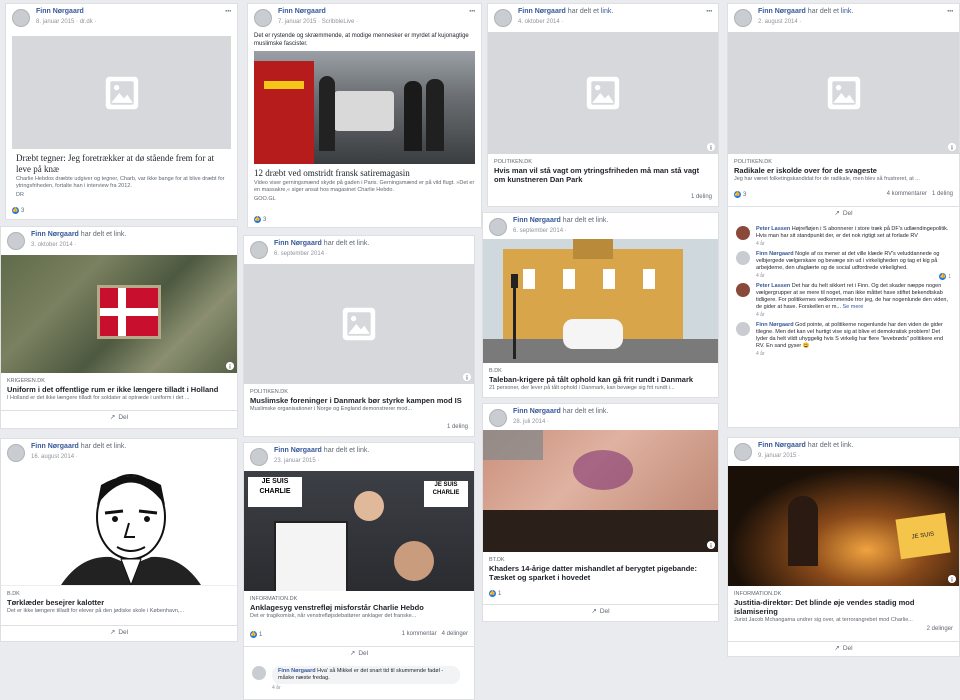 The image size is (960, 700). Describe the element at coordinates (364, 107) in the screenshot. I see `ambulance-scene-image` at that location.